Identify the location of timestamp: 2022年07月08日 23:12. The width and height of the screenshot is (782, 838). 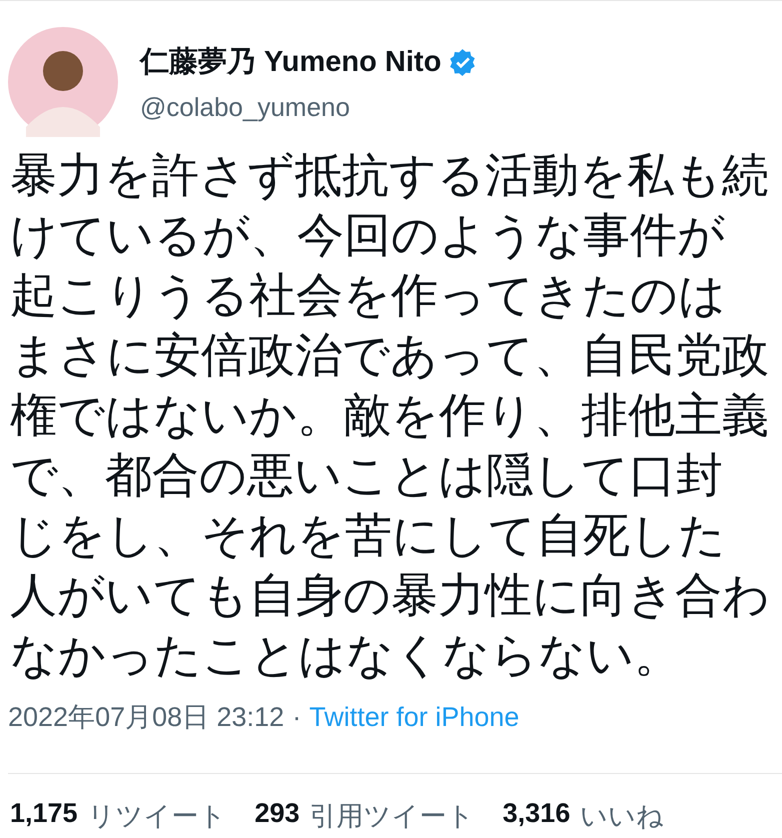
(146, 717).